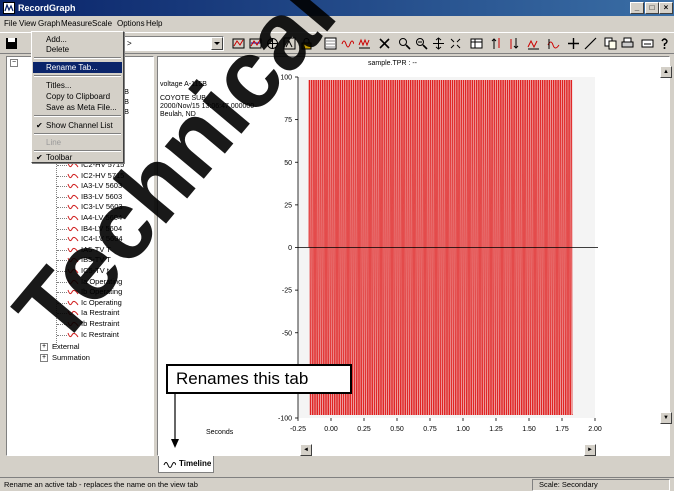  Describe the element at coordinates (11, 43) in the screenshot. I see `save-icon` at that location.